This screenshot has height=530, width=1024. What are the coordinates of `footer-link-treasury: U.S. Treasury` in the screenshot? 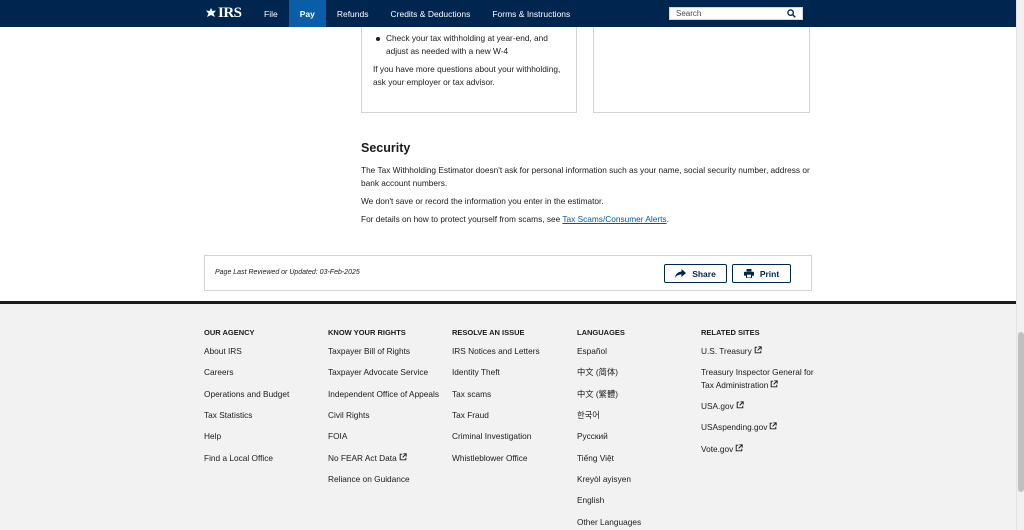 It's located at (731, 351).